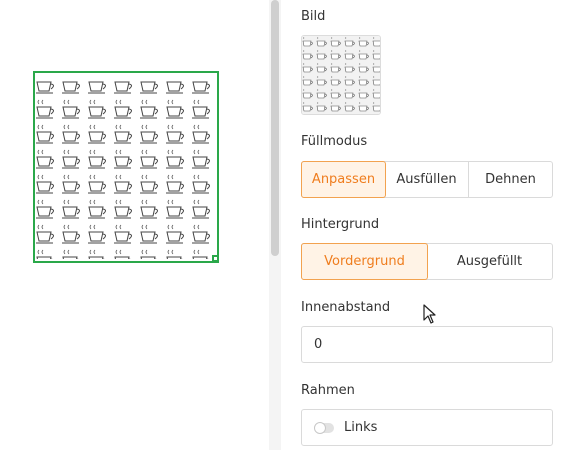  Describe the element at coordinates (275, 128) in the screenshot. I see `scrollbar-thumb` at that location.